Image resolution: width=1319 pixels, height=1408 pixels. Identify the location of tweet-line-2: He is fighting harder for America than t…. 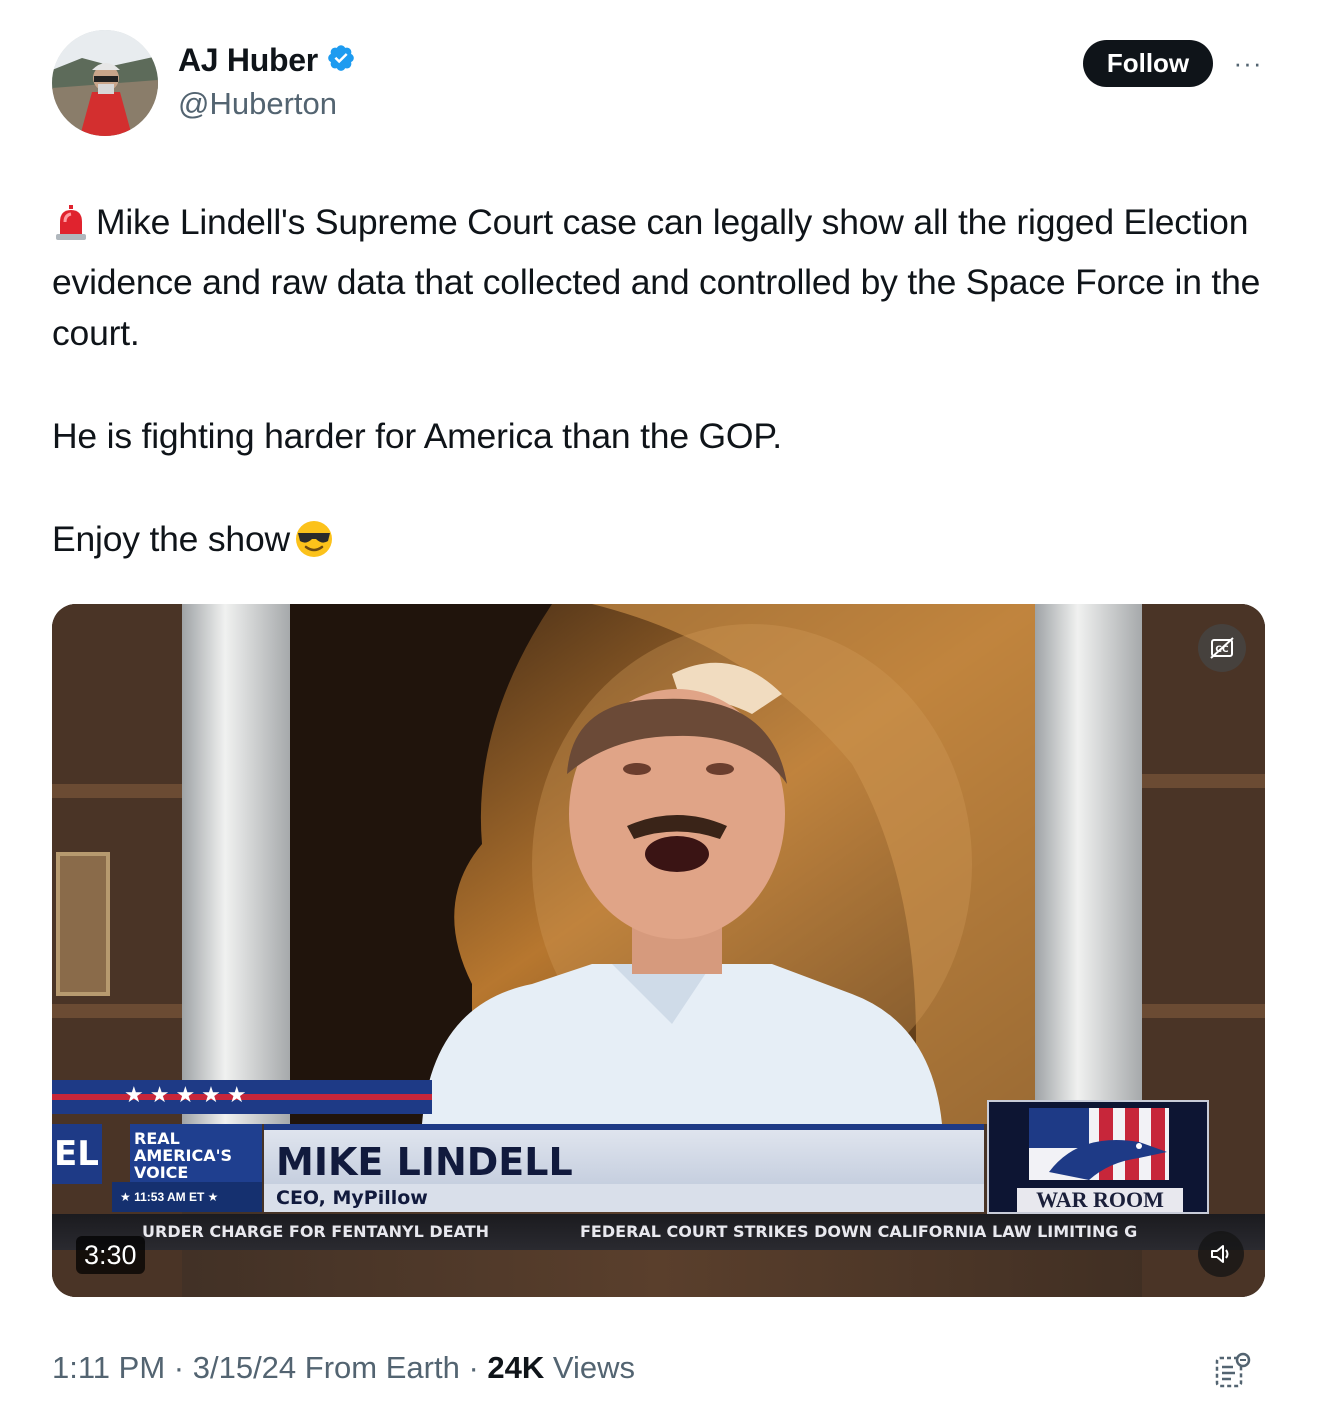
(417, 436).